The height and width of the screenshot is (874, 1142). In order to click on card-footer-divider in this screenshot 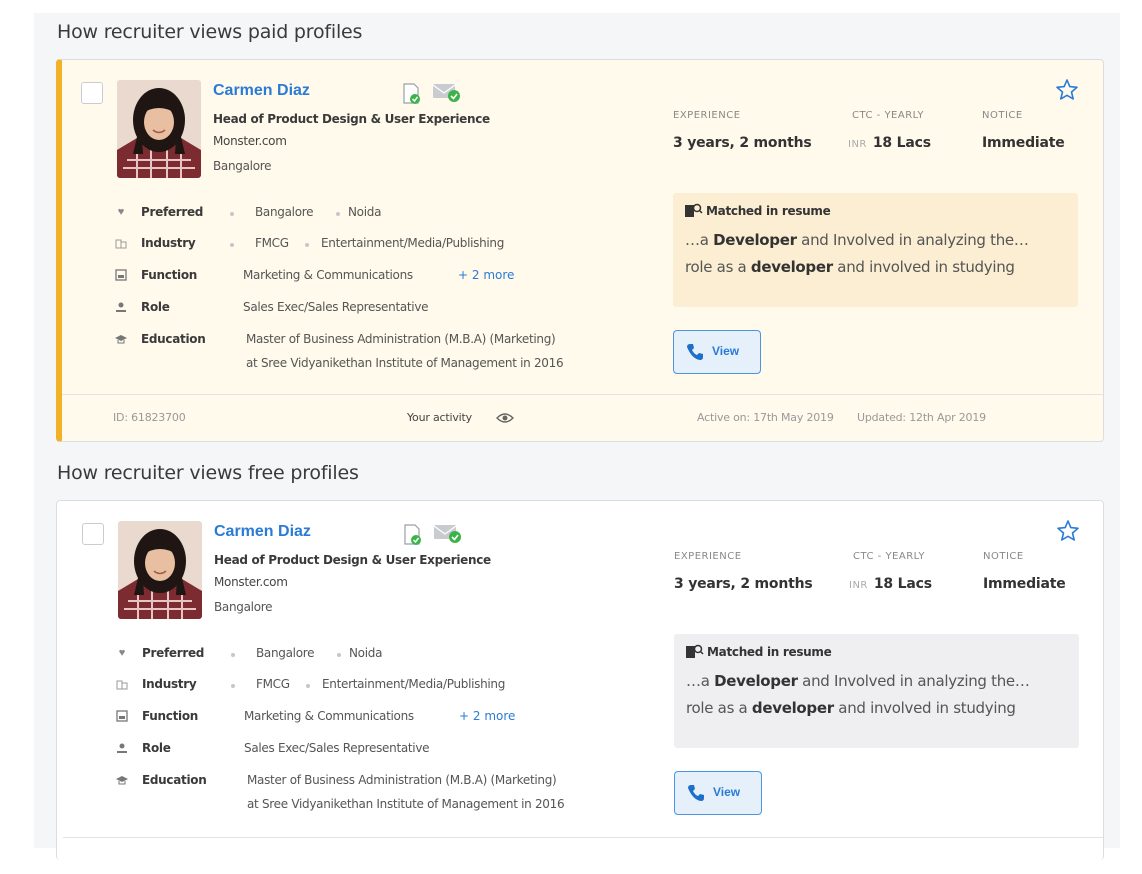, I will do `click(583, 837)`.